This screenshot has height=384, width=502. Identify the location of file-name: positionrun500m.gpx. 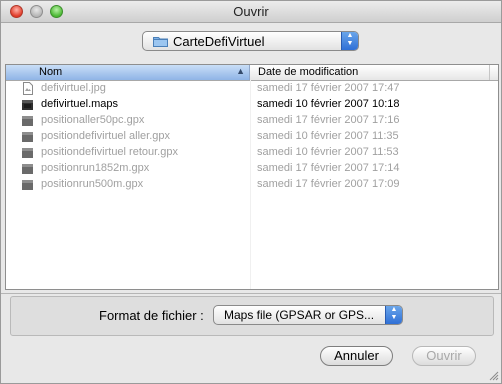
(92, 184).